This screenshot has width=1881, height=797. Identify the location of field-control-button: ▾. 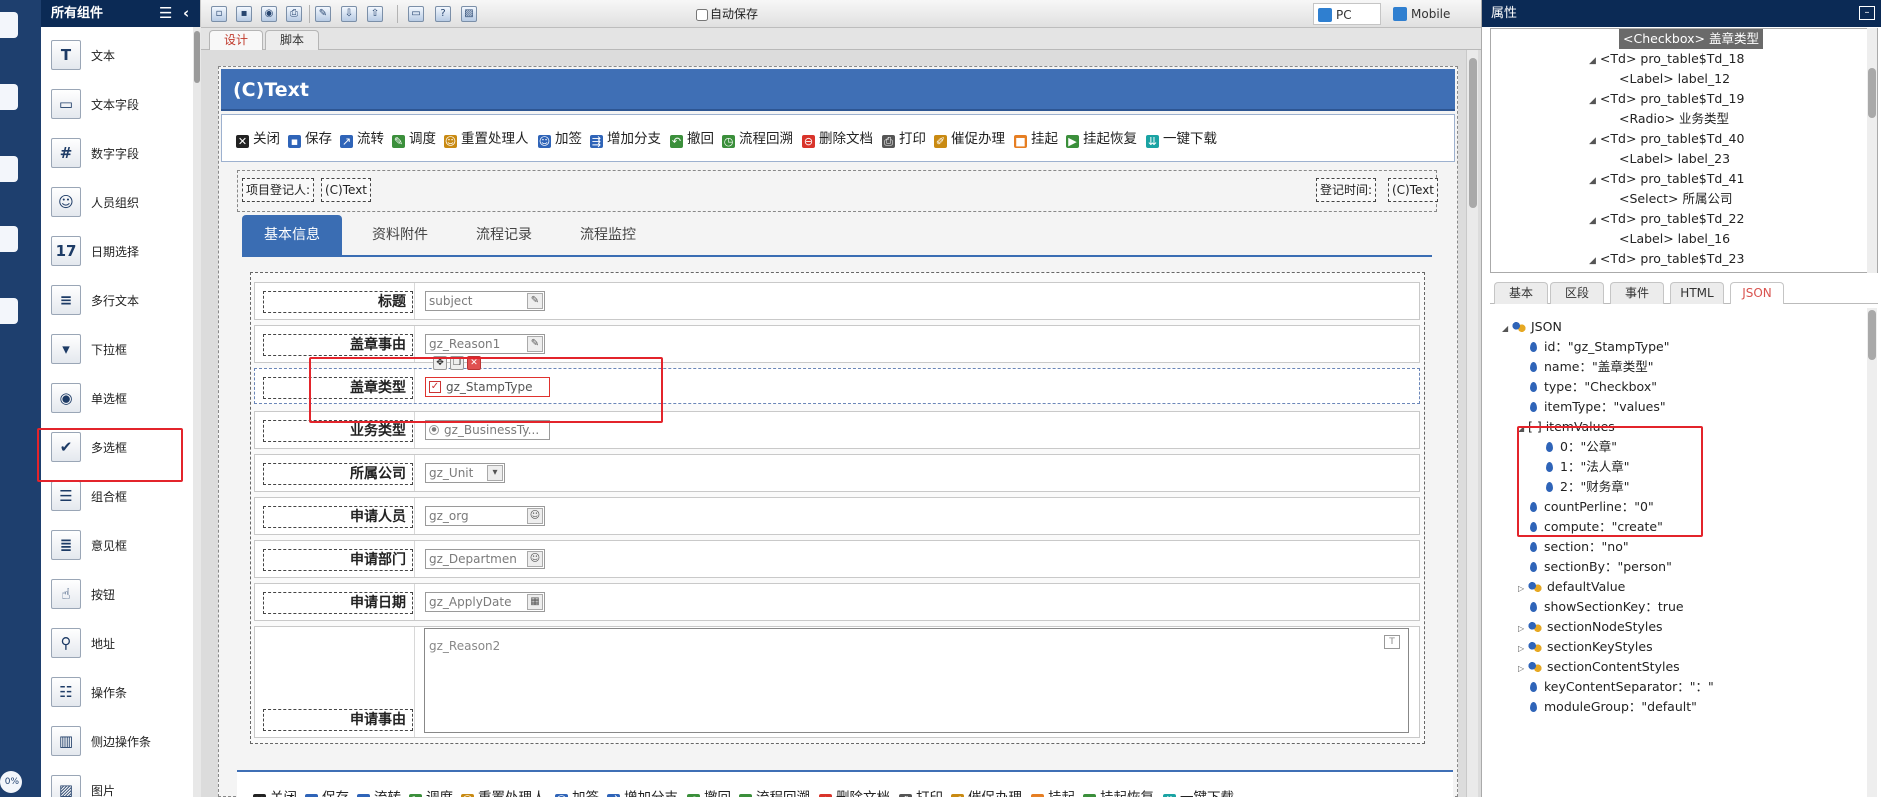
(495, 473).